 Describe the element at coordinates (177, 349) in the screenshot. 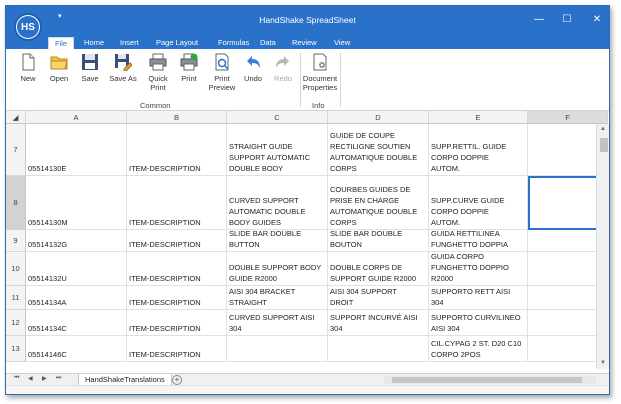

I see `cell-b13: ITEM-DESCRIPTION` at that location.